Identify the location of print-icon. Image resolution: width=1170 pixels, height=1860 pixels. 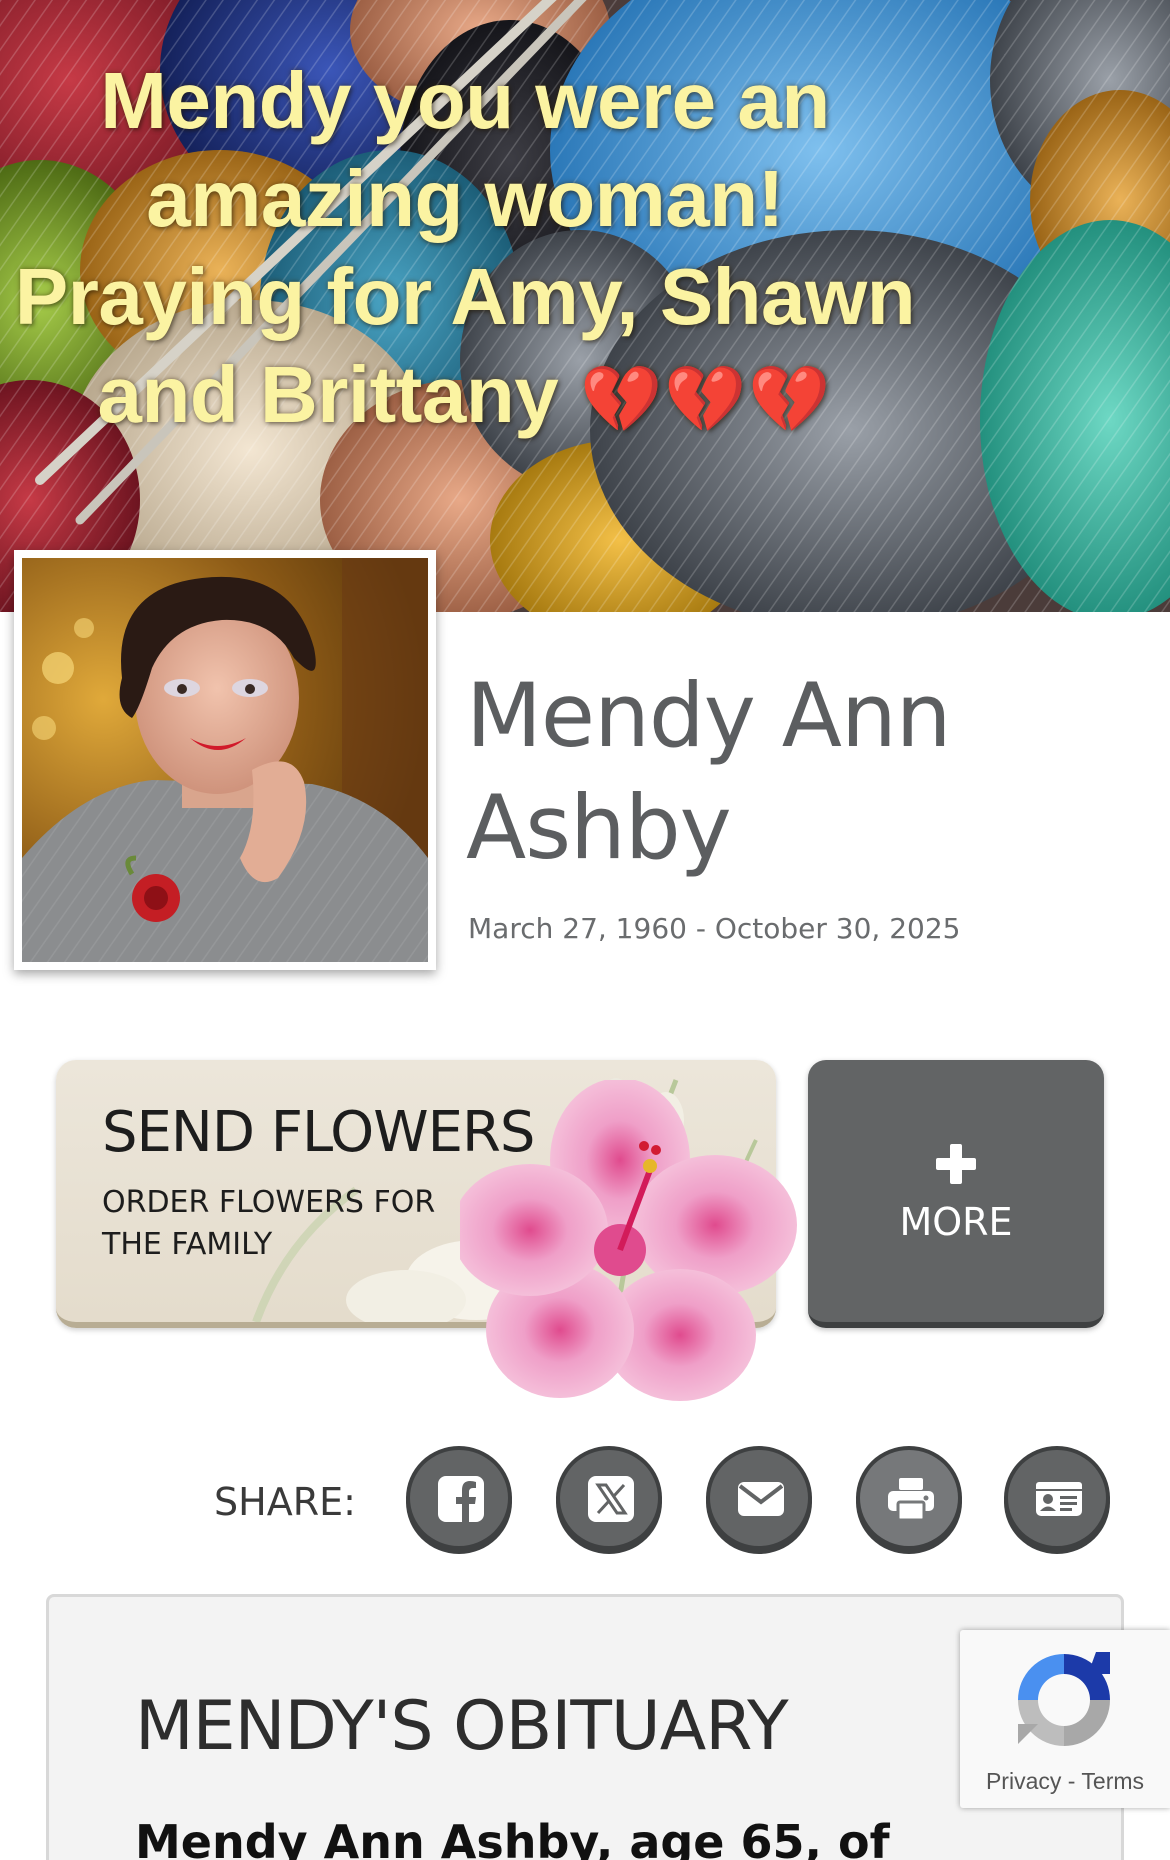
(911, 1500).